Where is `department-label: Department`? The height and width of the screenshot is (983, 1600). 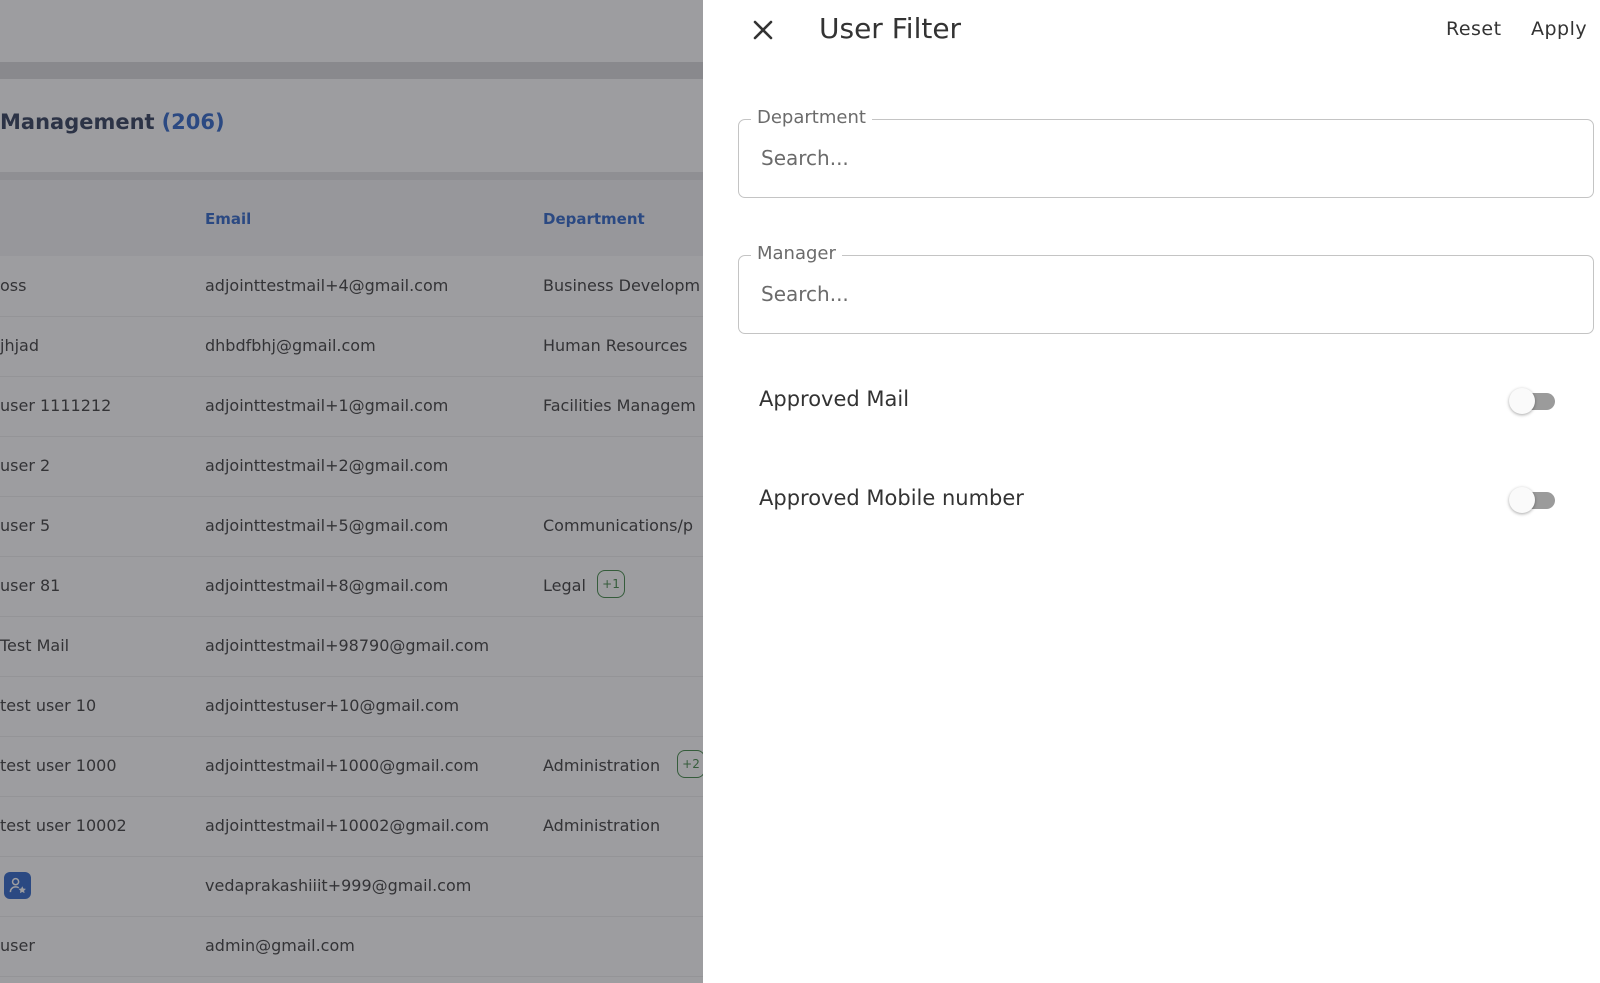
department-label: Department is located at coordinates (811, 117).